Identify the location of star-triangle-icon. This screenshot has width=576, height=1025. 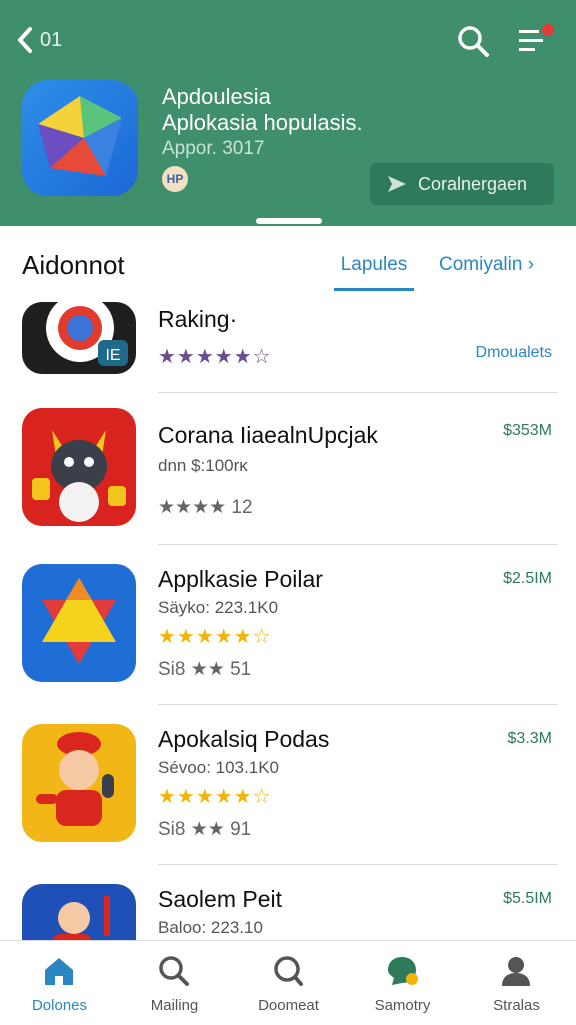
(79, 621).